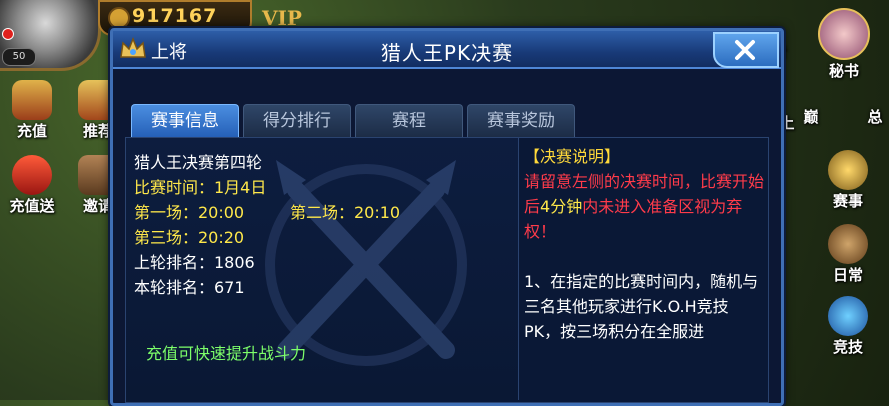  I want to click on tab-rewards: 赛事奖励, so click(521, 120).